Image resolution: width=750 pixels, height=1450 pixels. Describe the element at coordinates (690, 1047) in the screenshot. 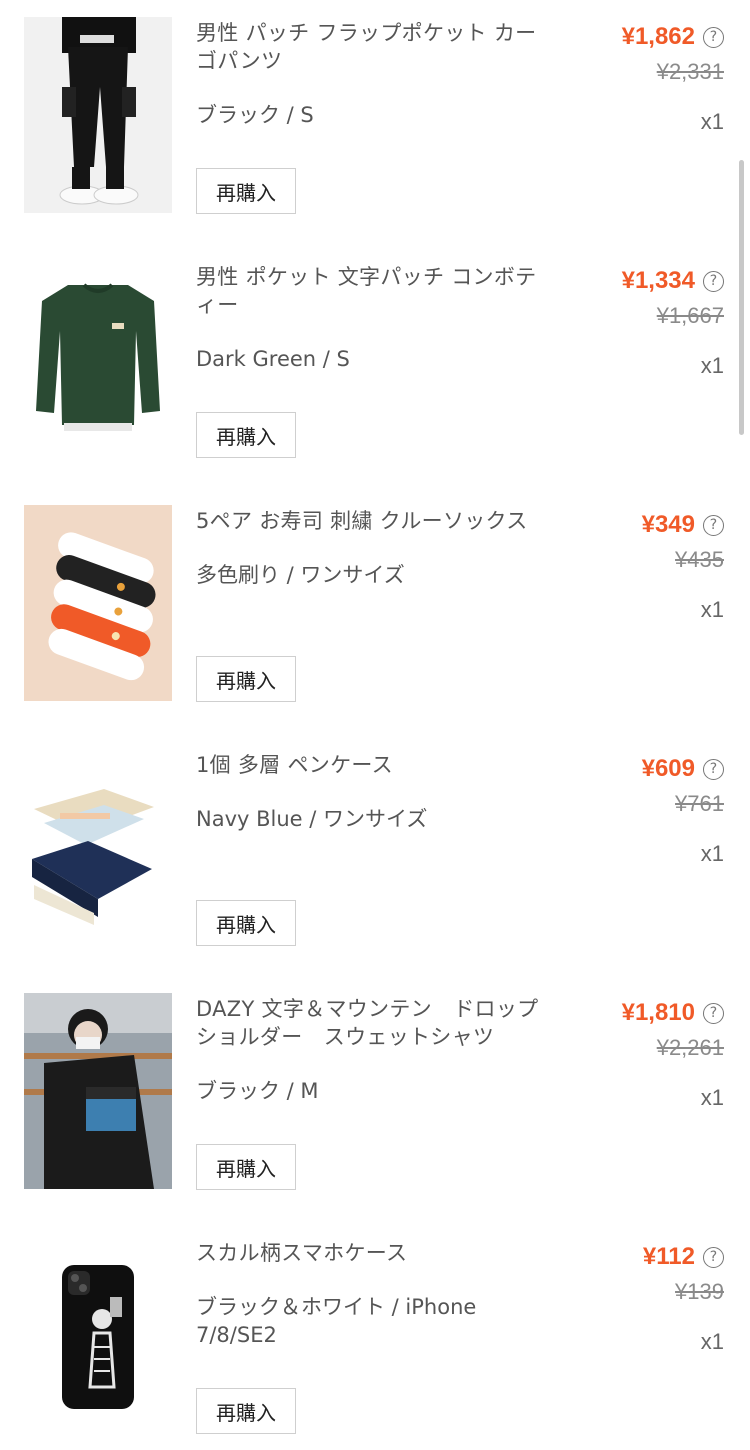

I see `original-price: ¥2,261` at that location.